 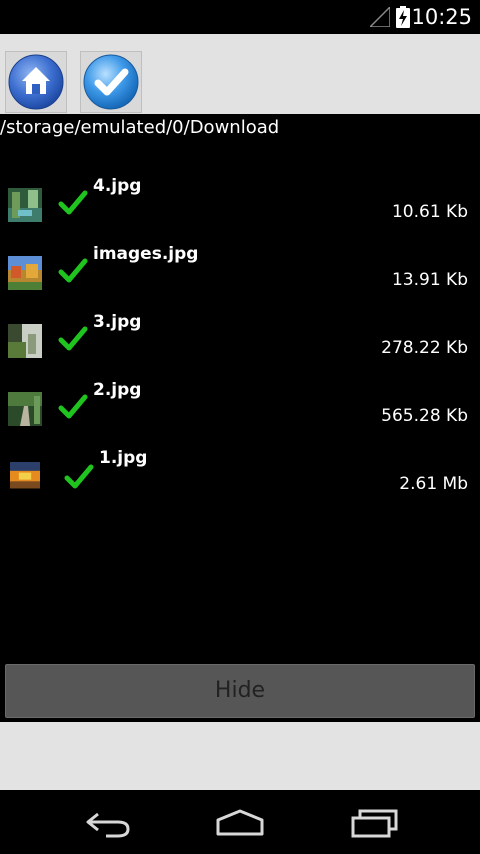 I want to click on list-item: 3.jpg 278.22 Kb, so click(x=240, y=342).